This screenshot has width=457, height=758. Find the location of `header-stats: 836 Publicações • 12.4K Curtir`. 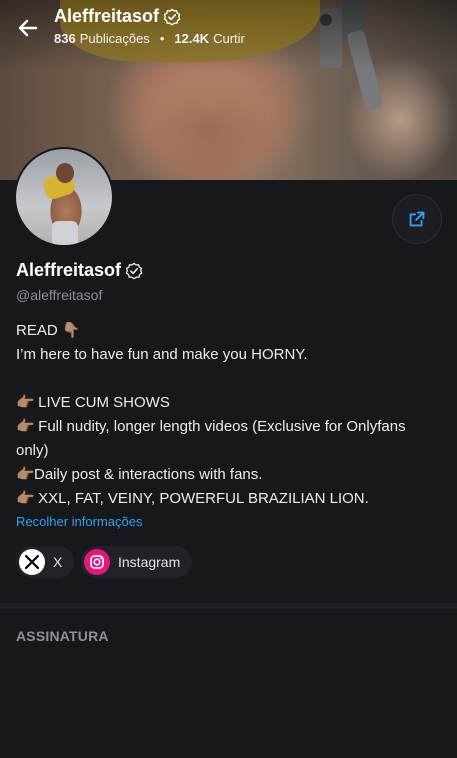

header-stats: 836 Publicações • 12.4K Curtir is located at coordinates (149, 38).